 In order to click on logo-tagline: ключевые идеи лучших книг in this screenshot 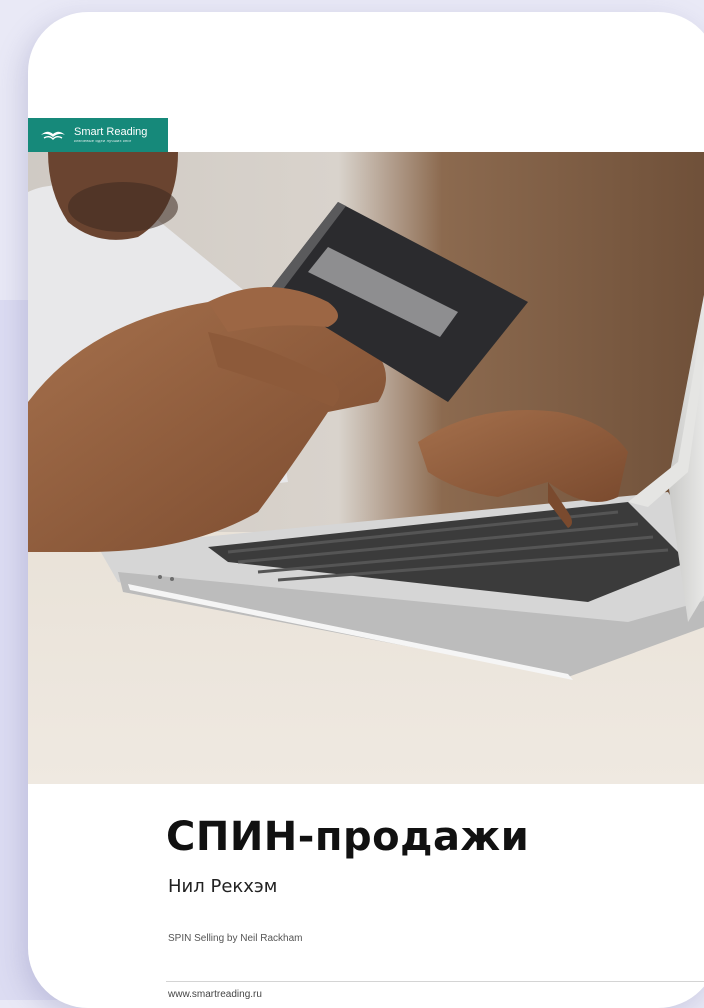, I will do `click(103, 140)`.